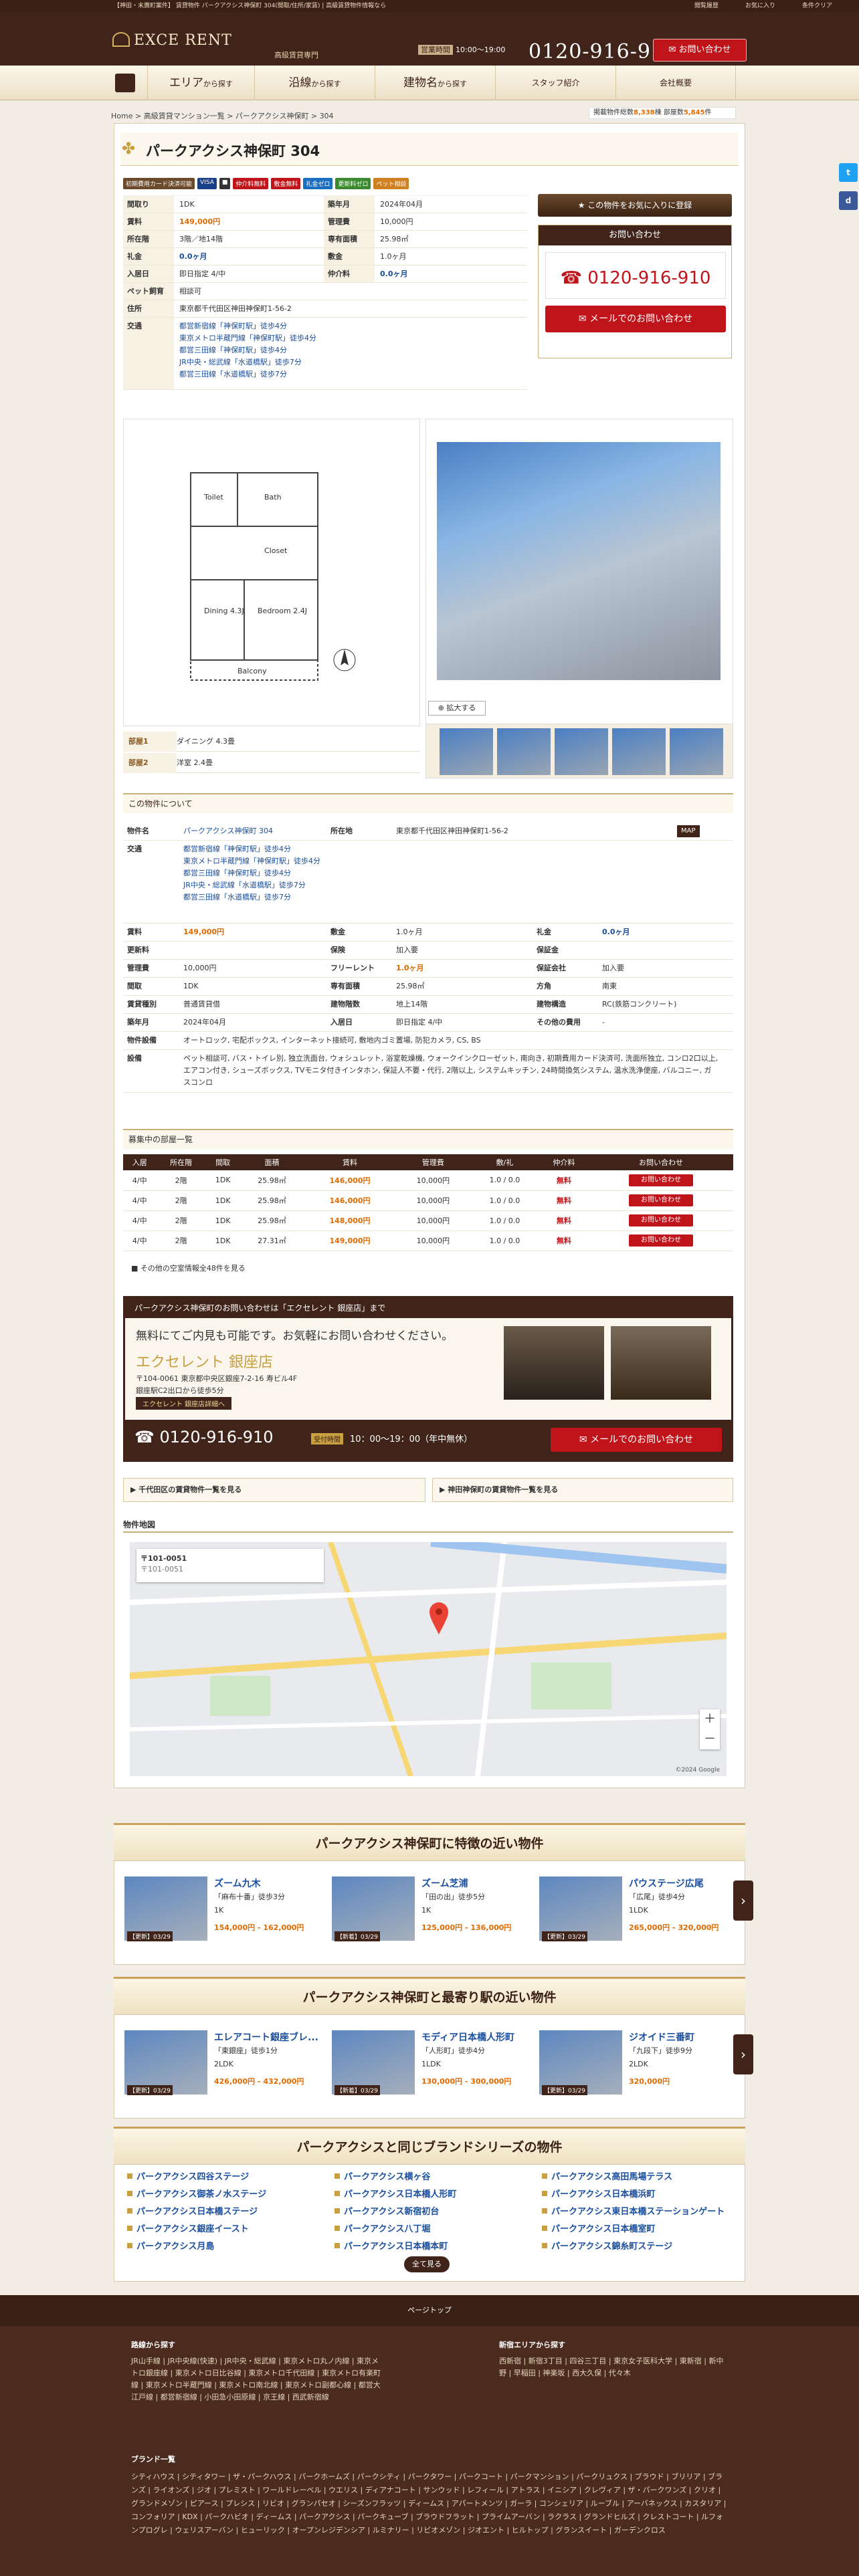  What do you see at coordinates (353, 184) in the screenshot?
I see `tag-no-renewal: 更新料ゼロ` at bounding box center [353, 184].